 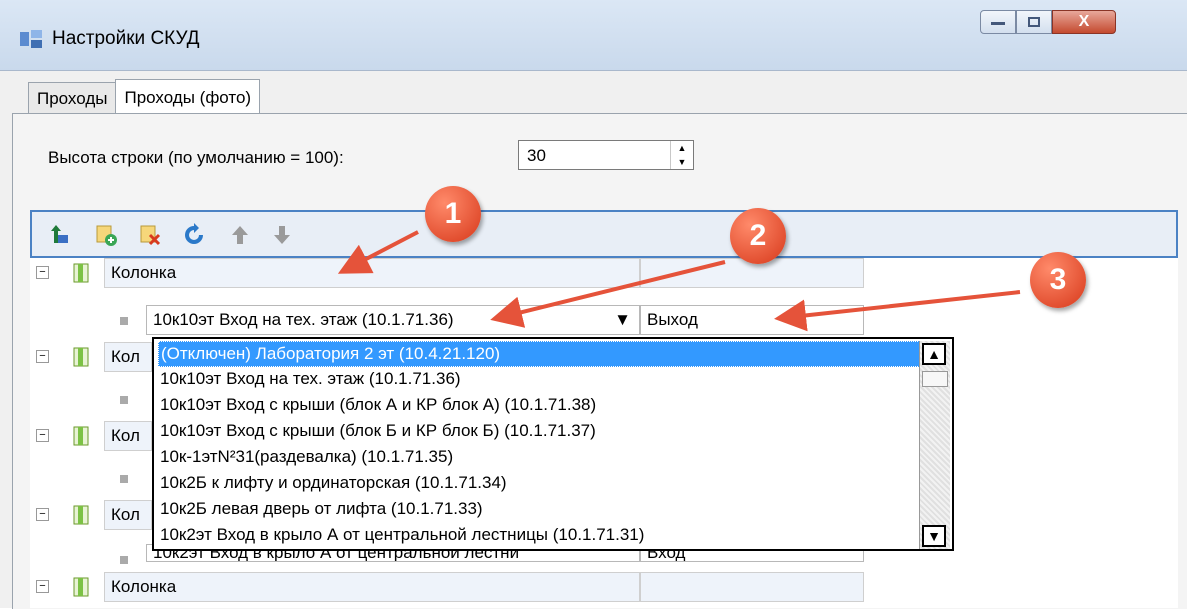 What do you see at coordinates (282, 235) in the screenshot?
I see `move-down-icon` at bounding box center [282, 235].